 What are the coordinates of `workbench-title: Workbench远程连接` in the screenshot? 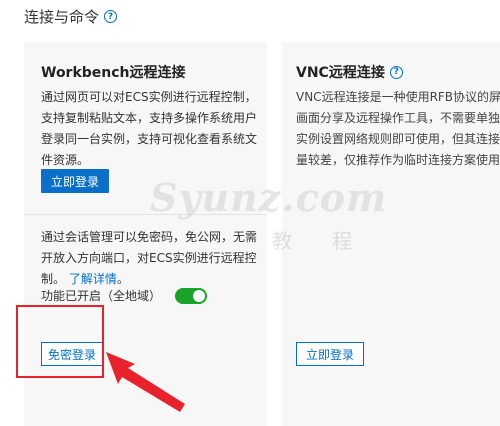 It's located at (113, 73).